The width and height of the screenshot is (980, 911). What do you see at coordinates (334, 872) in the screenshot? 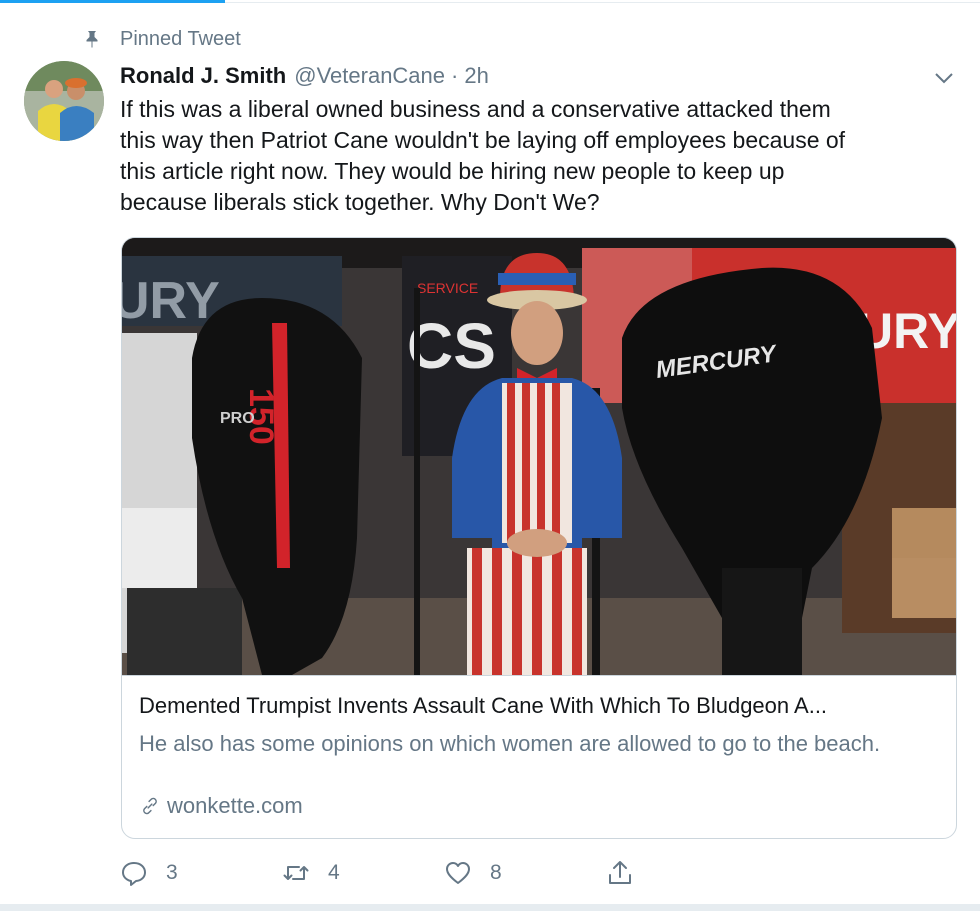
I see `retweet-count: 4` at bounding box center [334, 872].